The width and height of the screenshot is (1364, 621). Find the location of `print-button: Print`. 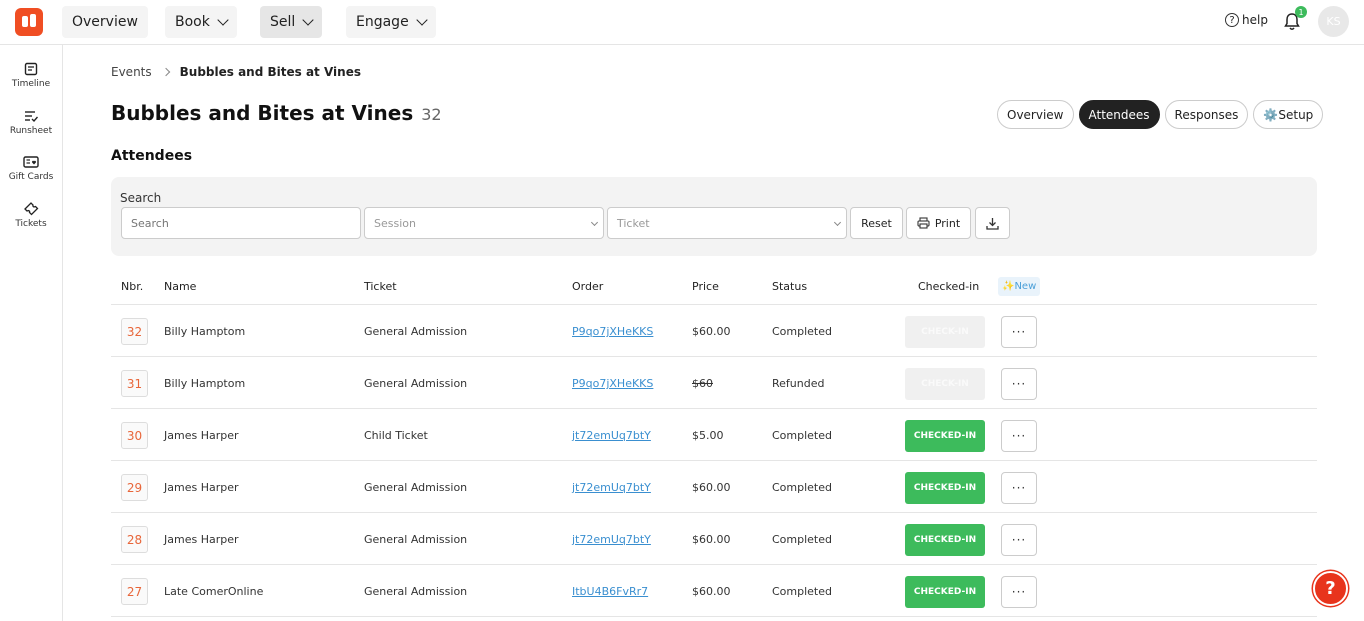

print-button: Print is located at coordinates (938, 223).